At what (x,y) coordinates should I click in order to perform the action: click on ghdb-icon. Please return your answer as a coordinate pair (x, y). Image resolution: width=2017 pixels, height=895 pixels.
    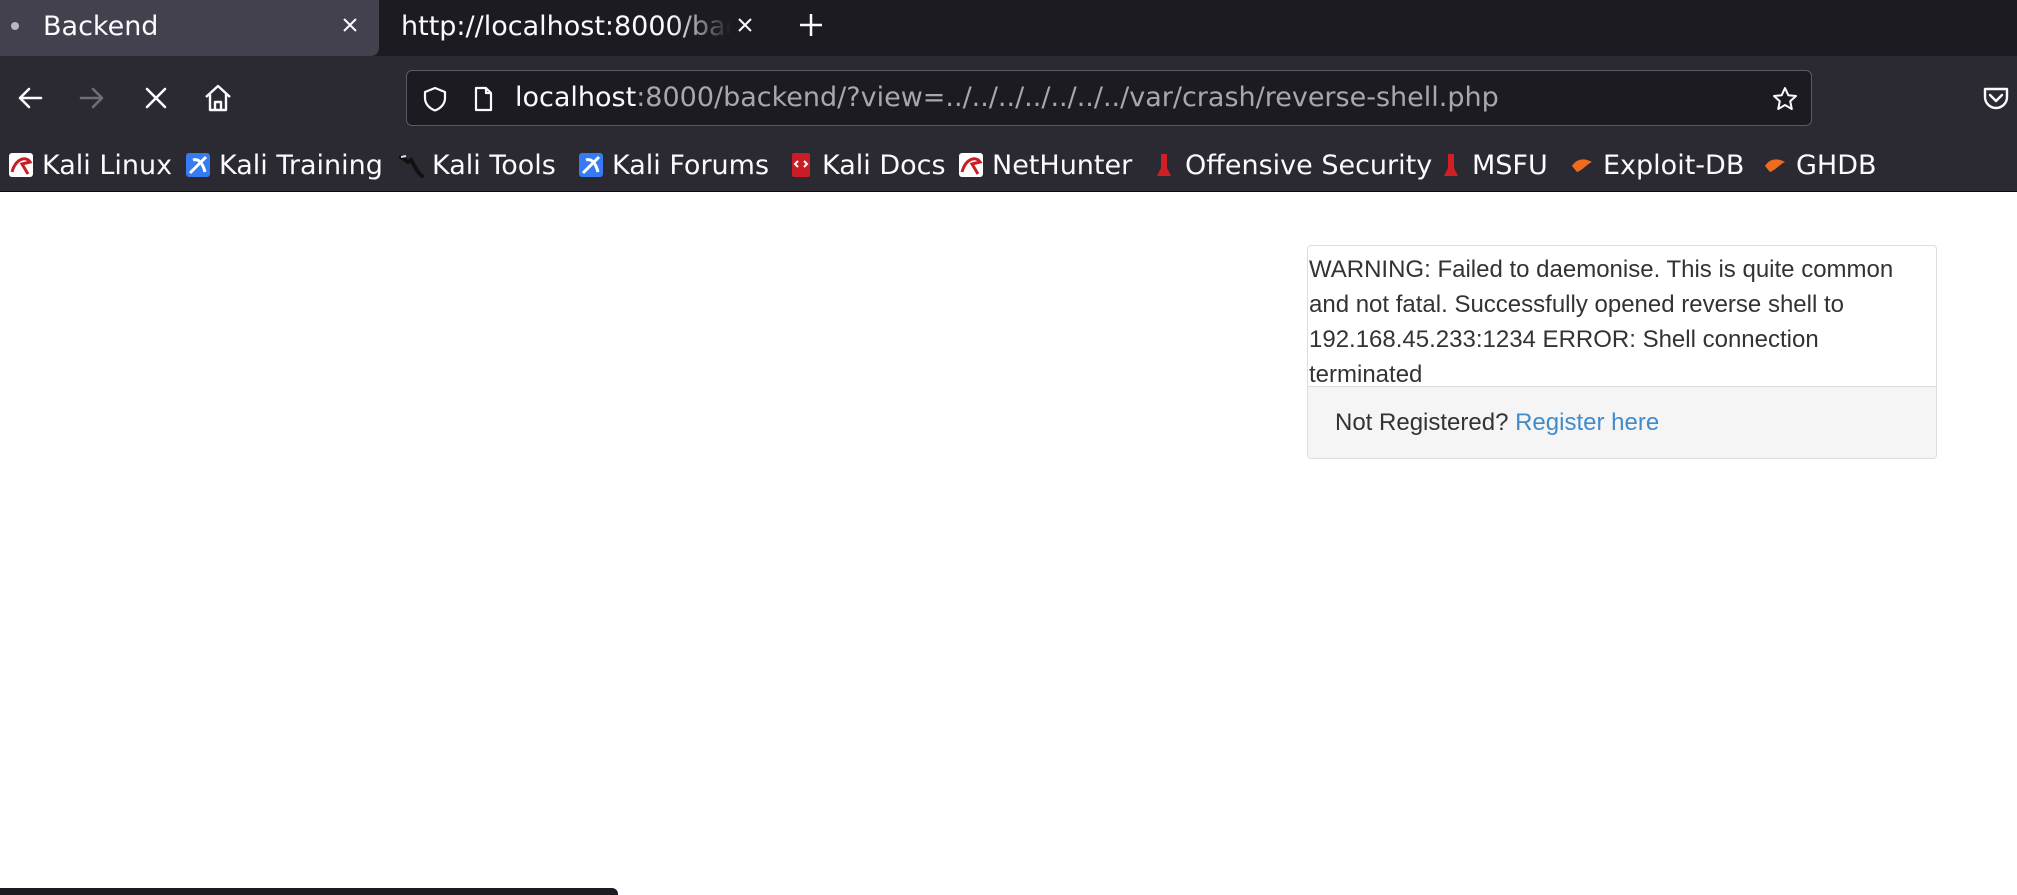
    Looking at the image, I should click on (1775, 165).